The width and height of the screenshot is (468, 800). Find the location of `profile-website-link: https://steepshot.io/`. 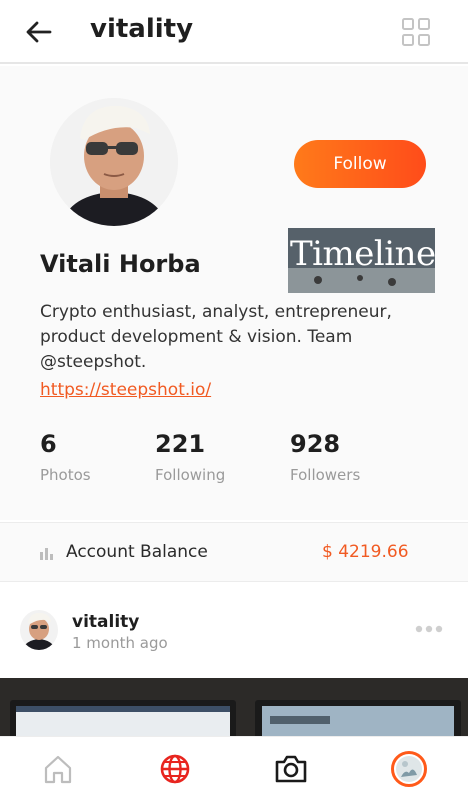

profile-website-link: https://steepshot.io/ is located at coordinates (125, 390).